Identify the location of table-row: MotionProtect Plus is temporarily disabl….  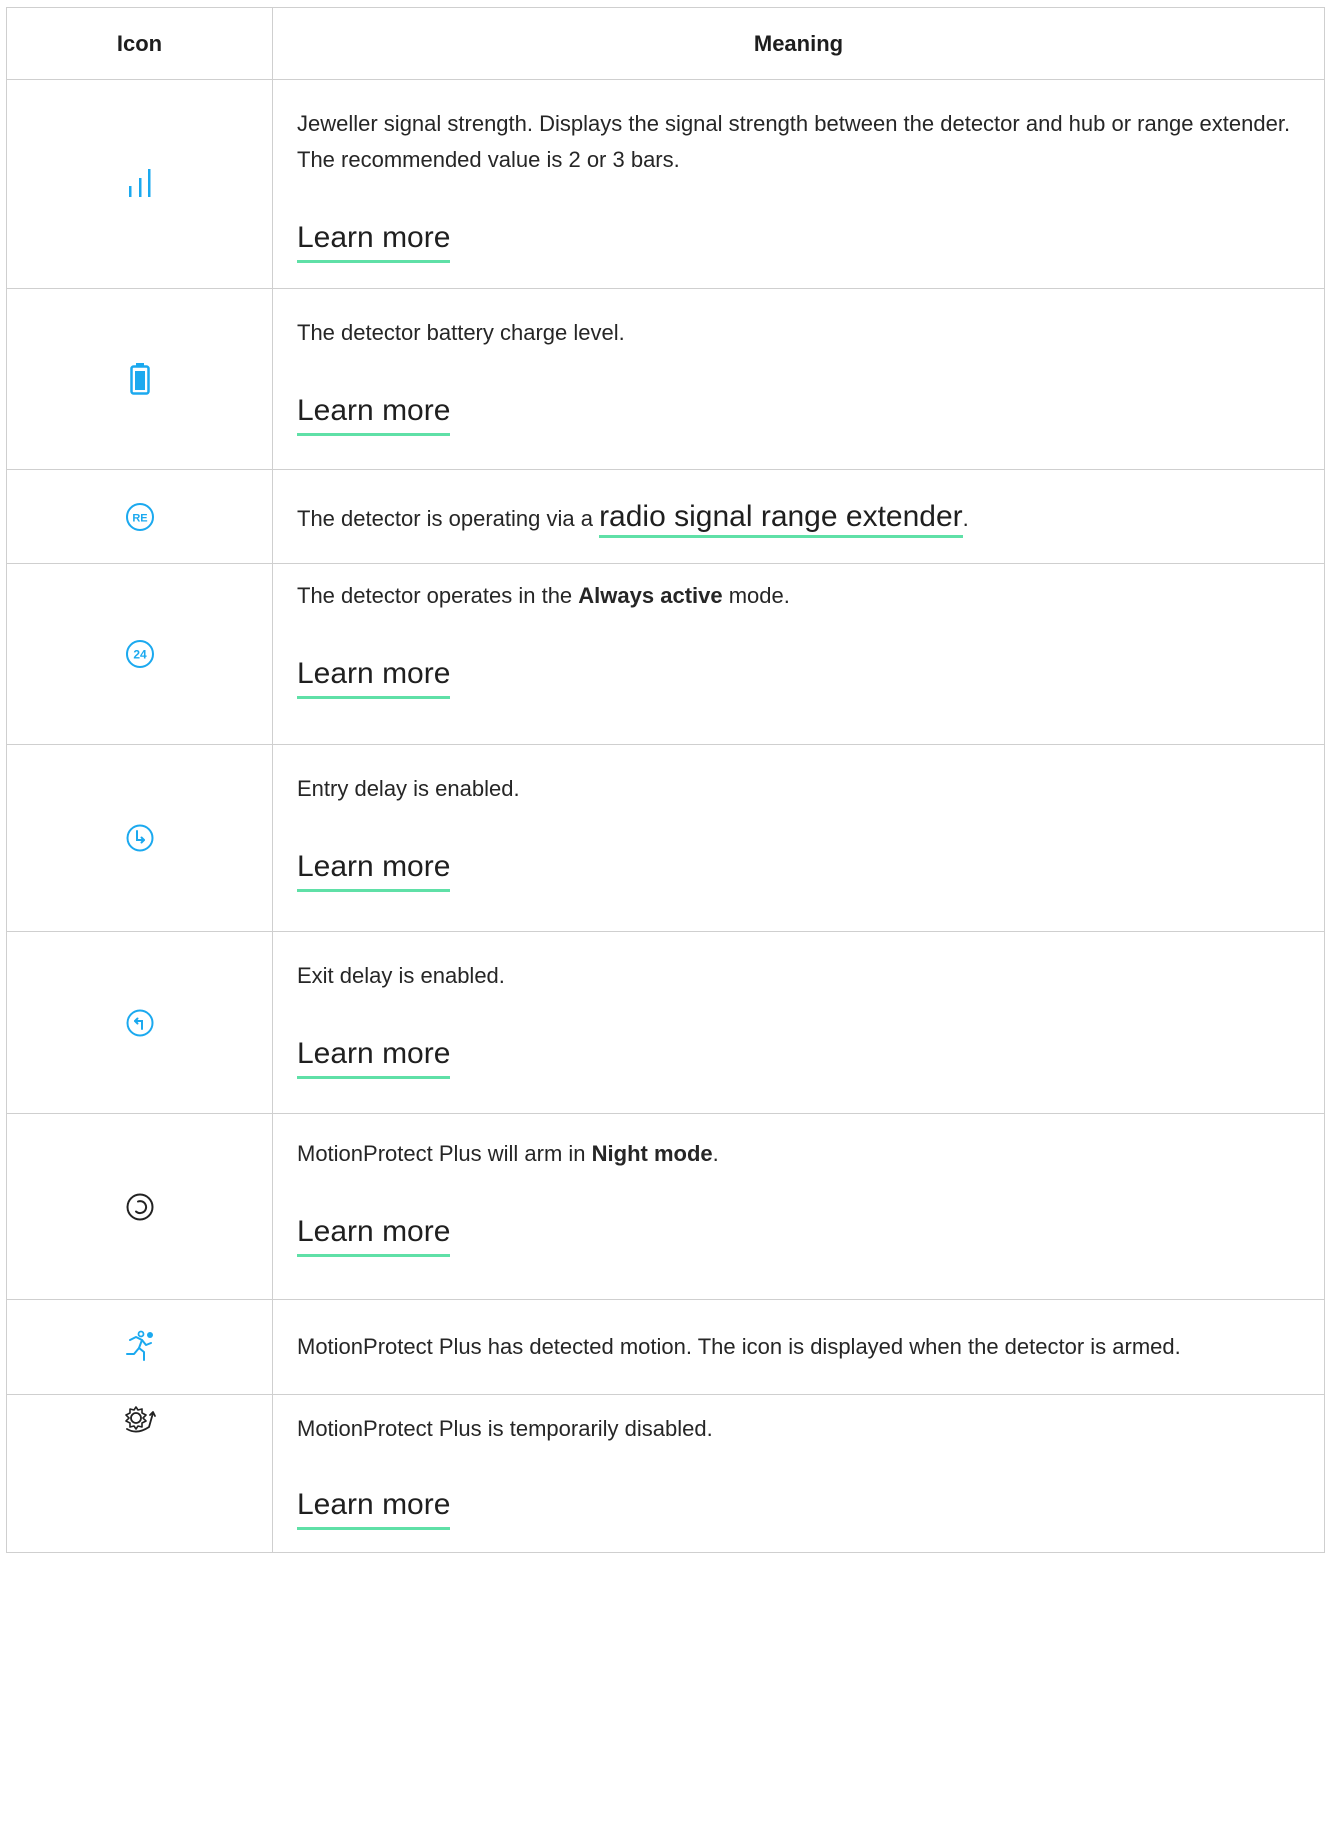
(665, 1473).